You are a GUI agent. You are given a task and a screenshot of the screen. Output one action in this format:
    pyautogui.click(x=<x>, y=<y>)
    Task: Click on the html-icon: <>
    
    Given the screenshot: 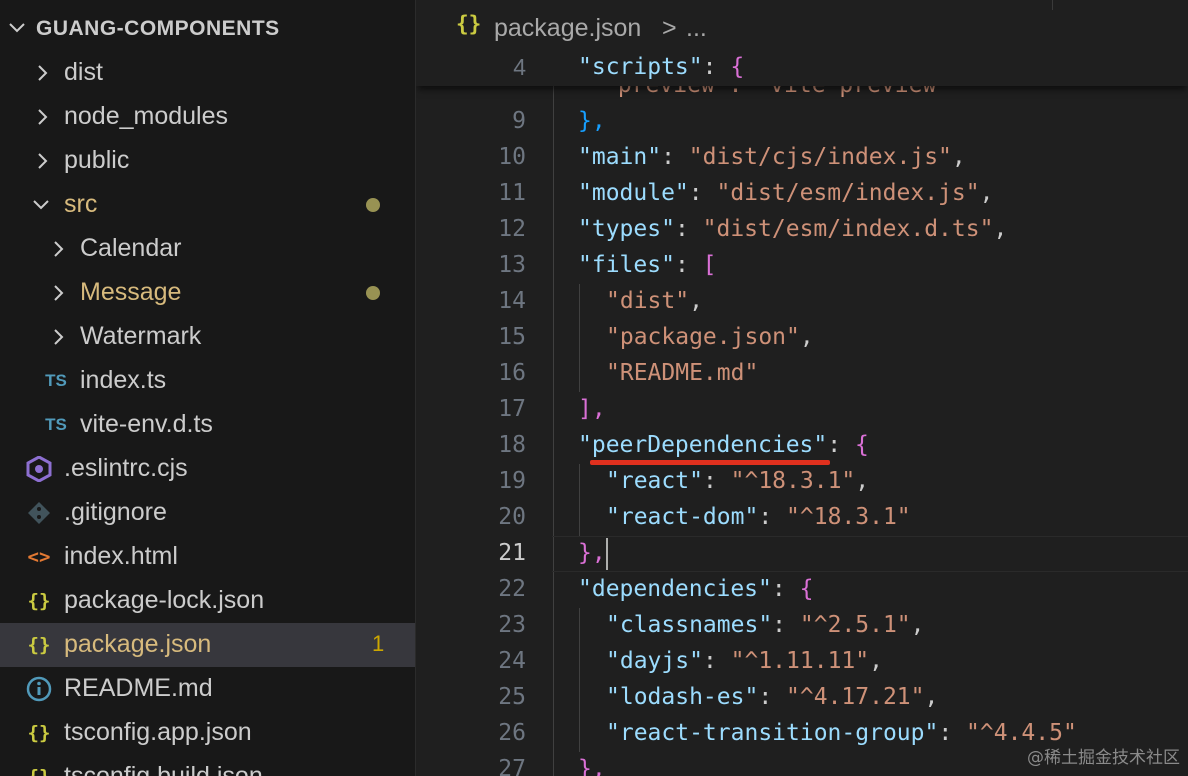 What is the action you would take?
    pyautogui.click(x=39, y=557)
    